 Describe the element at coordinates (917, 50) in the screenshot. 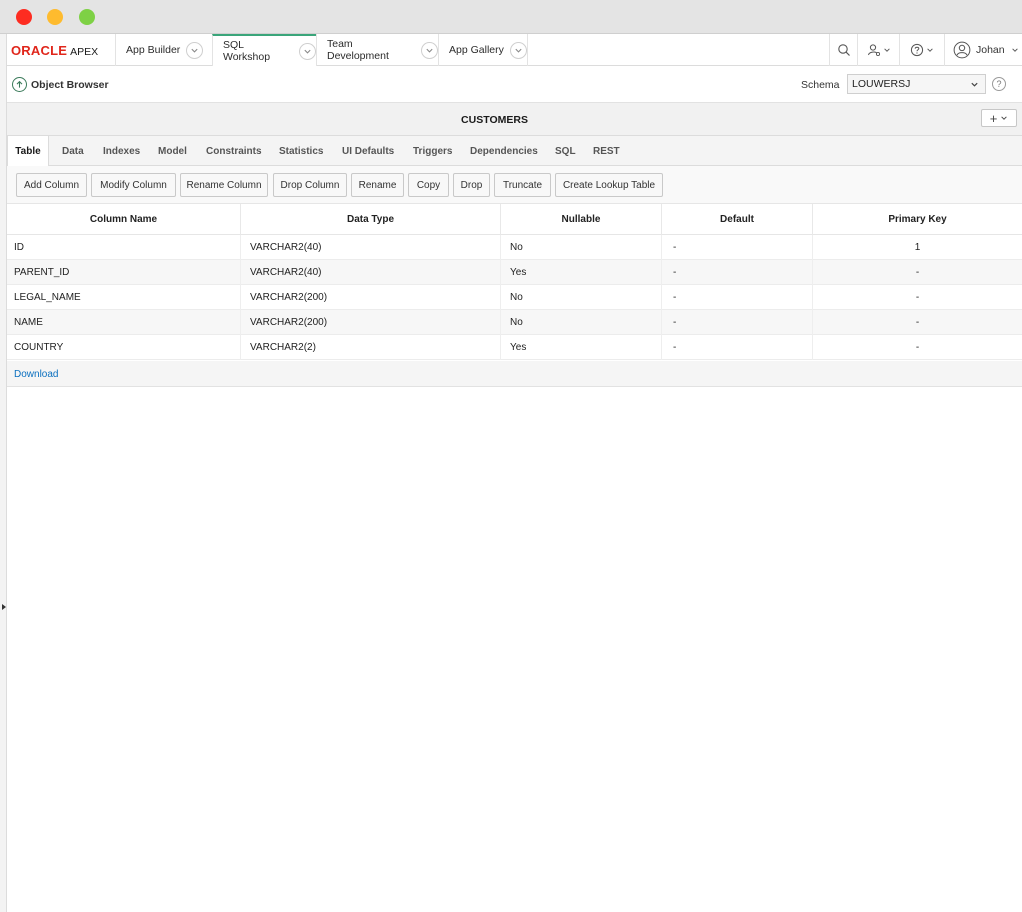

I see `help-icon` at that location.